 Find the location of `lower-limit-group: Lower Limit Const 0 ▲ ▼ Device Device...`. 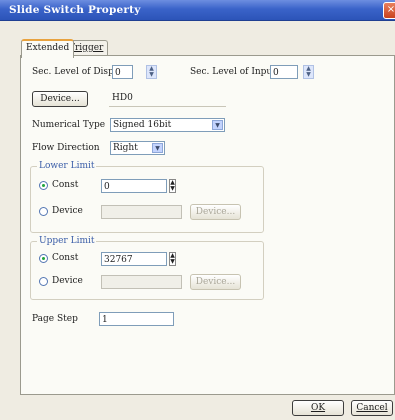

lower-limit-group: Lower Limit Const 0 ▲ ▼ Device Device... is located at coordinates (147, 197).